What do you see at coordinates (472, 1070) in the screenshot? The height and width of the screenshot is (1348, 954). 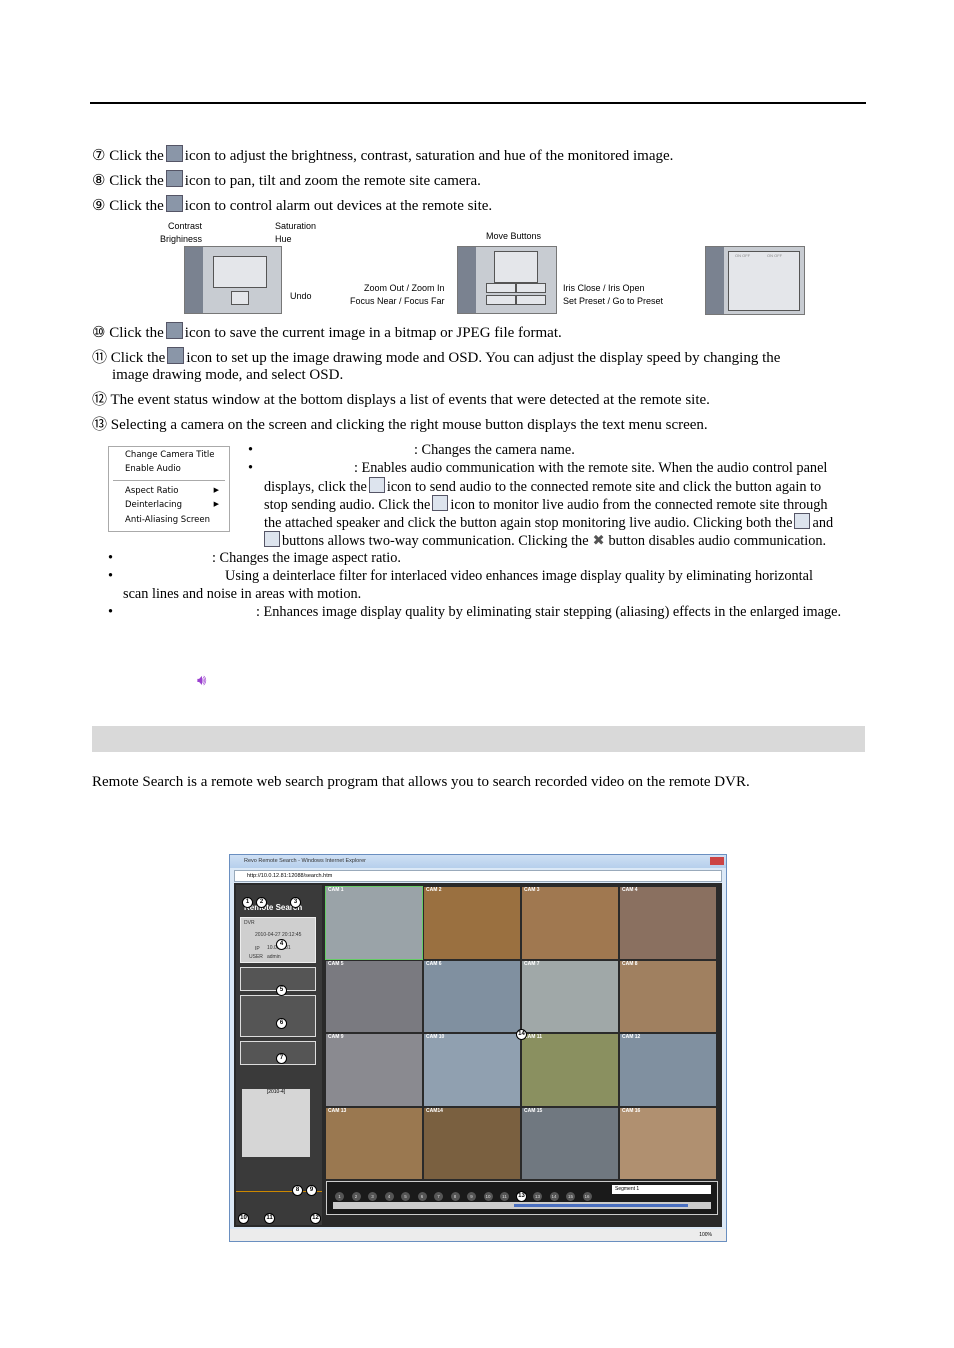 I see `camera-tile: CAM 10` at bounding box center [472, 1070].